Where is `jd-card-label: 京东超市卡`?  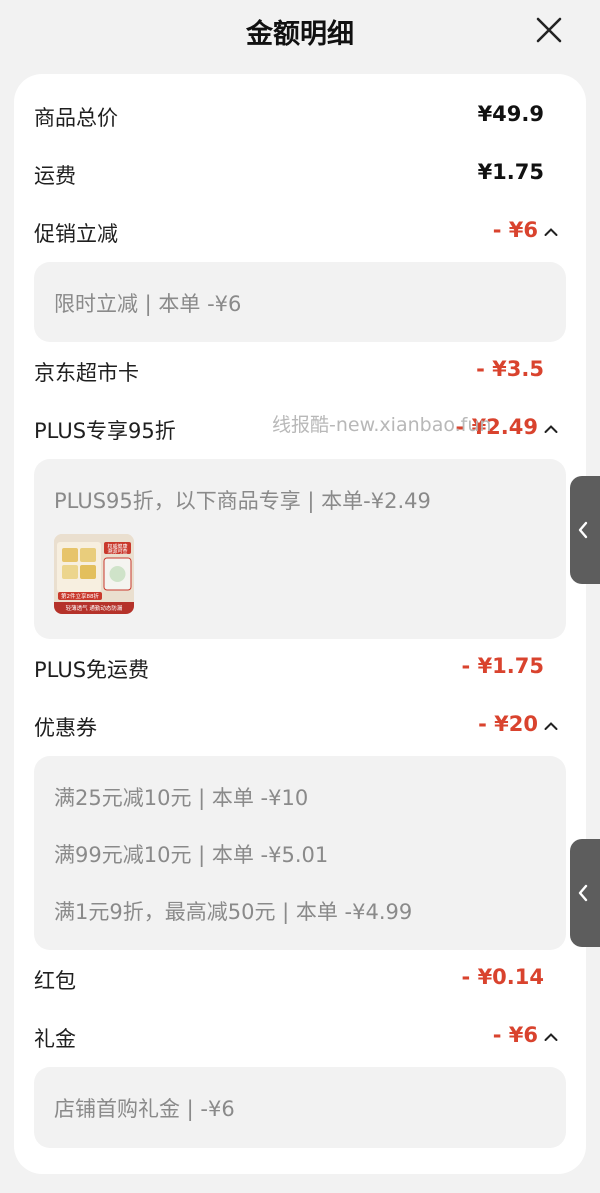
jd-card-label: 京东超市卡 is located at coordinates (86, 373).